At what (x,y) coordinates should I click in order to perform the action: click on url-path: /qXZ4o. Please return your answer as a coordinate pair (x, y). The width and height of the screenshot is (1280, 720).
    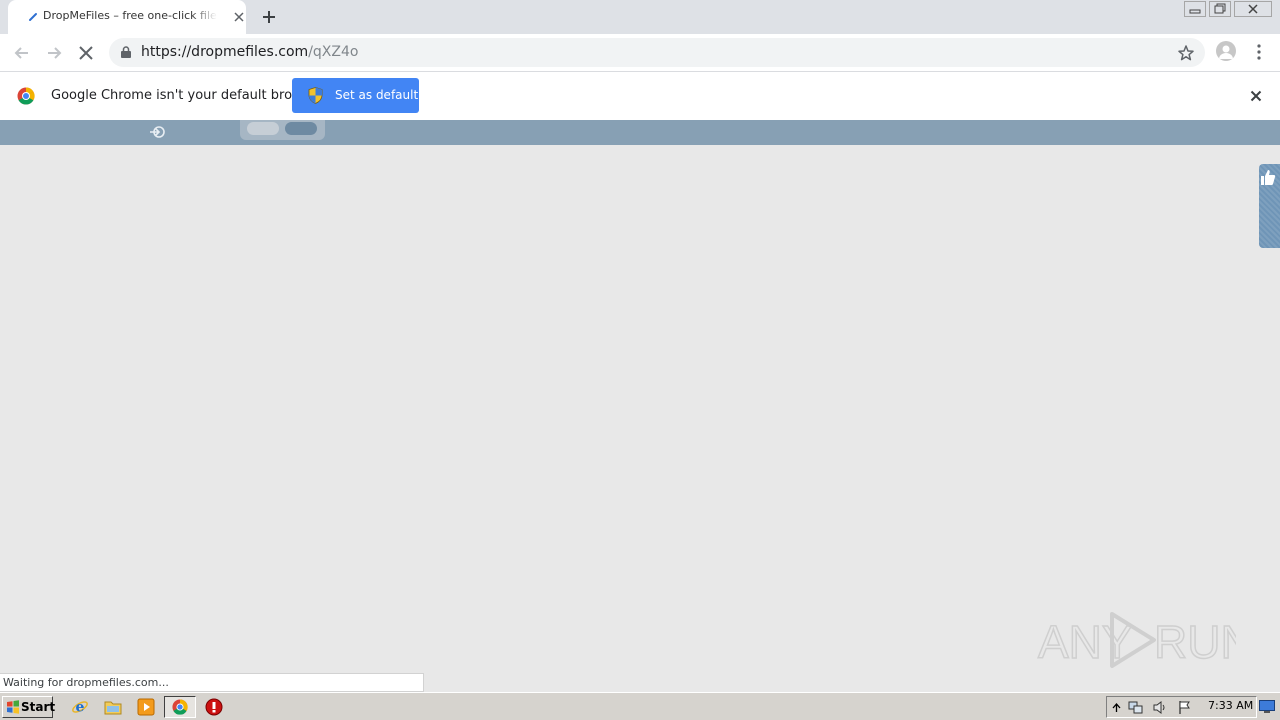
    Looking at the image, I should click on (333, 52).